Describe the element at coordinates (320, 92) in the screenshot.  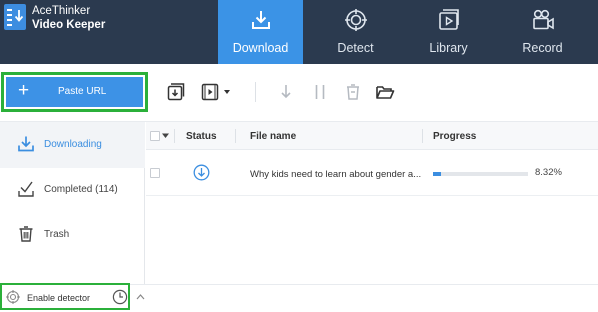
I see `pause-icon` at that location.